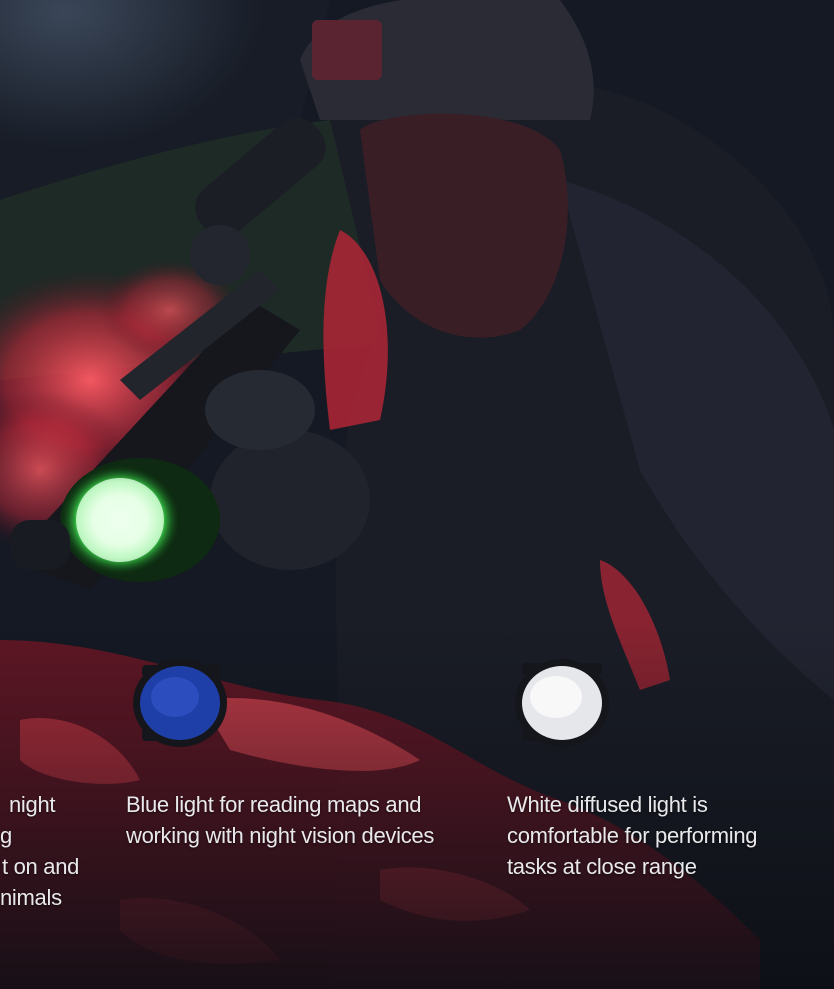 Image resolution: width=834 pixels, height=989 pixels. Describe the element at coordinates (32, 804) in the screenshot. I see `caption-line: night` at that location.